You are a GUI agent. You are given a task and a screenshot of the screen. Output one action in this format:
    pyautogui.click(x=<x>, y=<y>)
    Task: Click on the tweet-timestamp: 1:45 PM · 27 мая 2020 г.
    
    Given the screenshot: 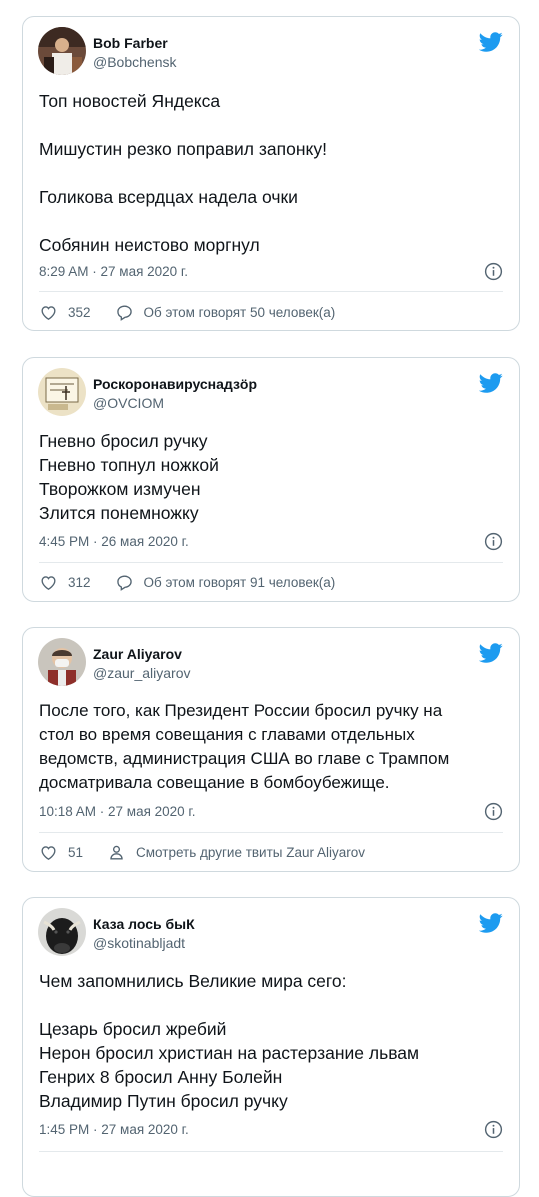 What is the action you would take?
    pyautogui.click(x=114, y=1129)
    